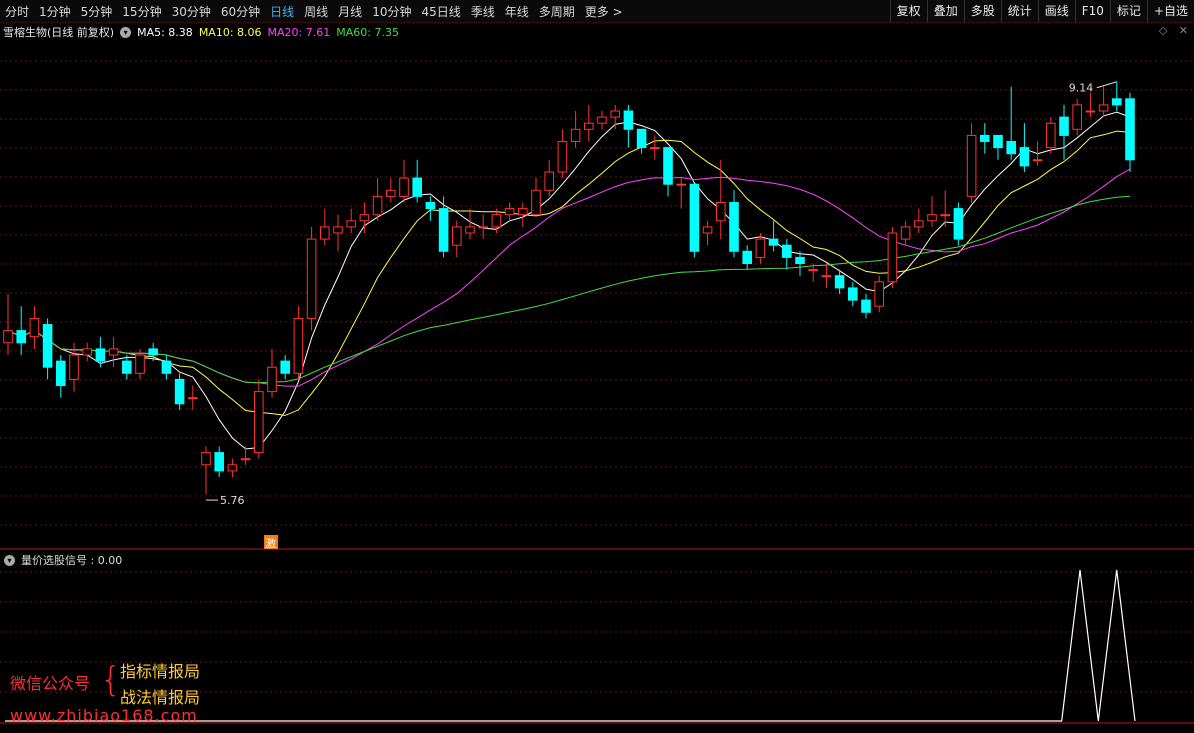 The height and width of the screenshot is (733, 1194). Describe the element at coordinates (104, 715) in the screenshot. I see `watermark-url: www.zhibiao168.com` at that location.